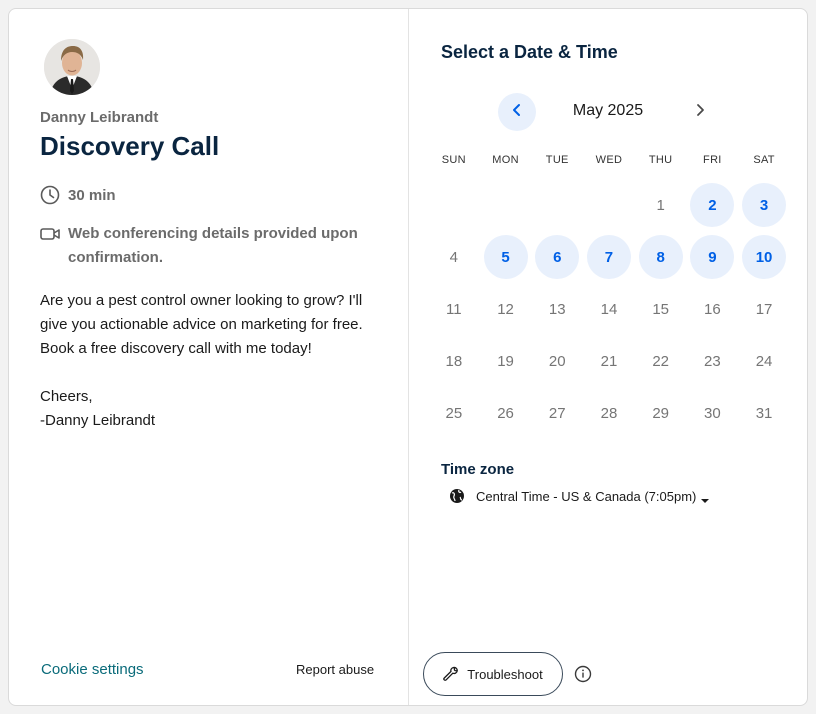 The image size is (816, 714). I want to click on unavailable-day: 20, so click(557, 361).